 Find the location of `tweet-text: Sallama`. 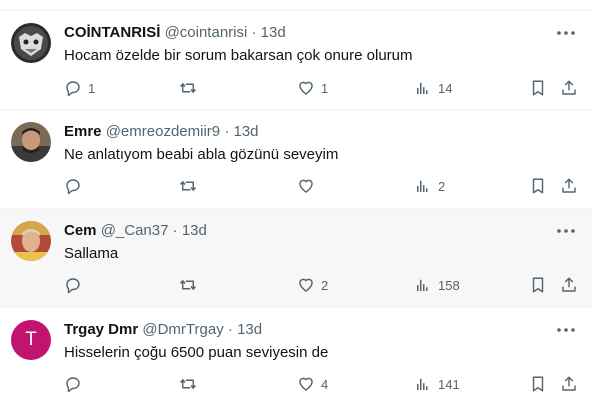

tweet-text: Sallama is located at coordinates (91, 253).